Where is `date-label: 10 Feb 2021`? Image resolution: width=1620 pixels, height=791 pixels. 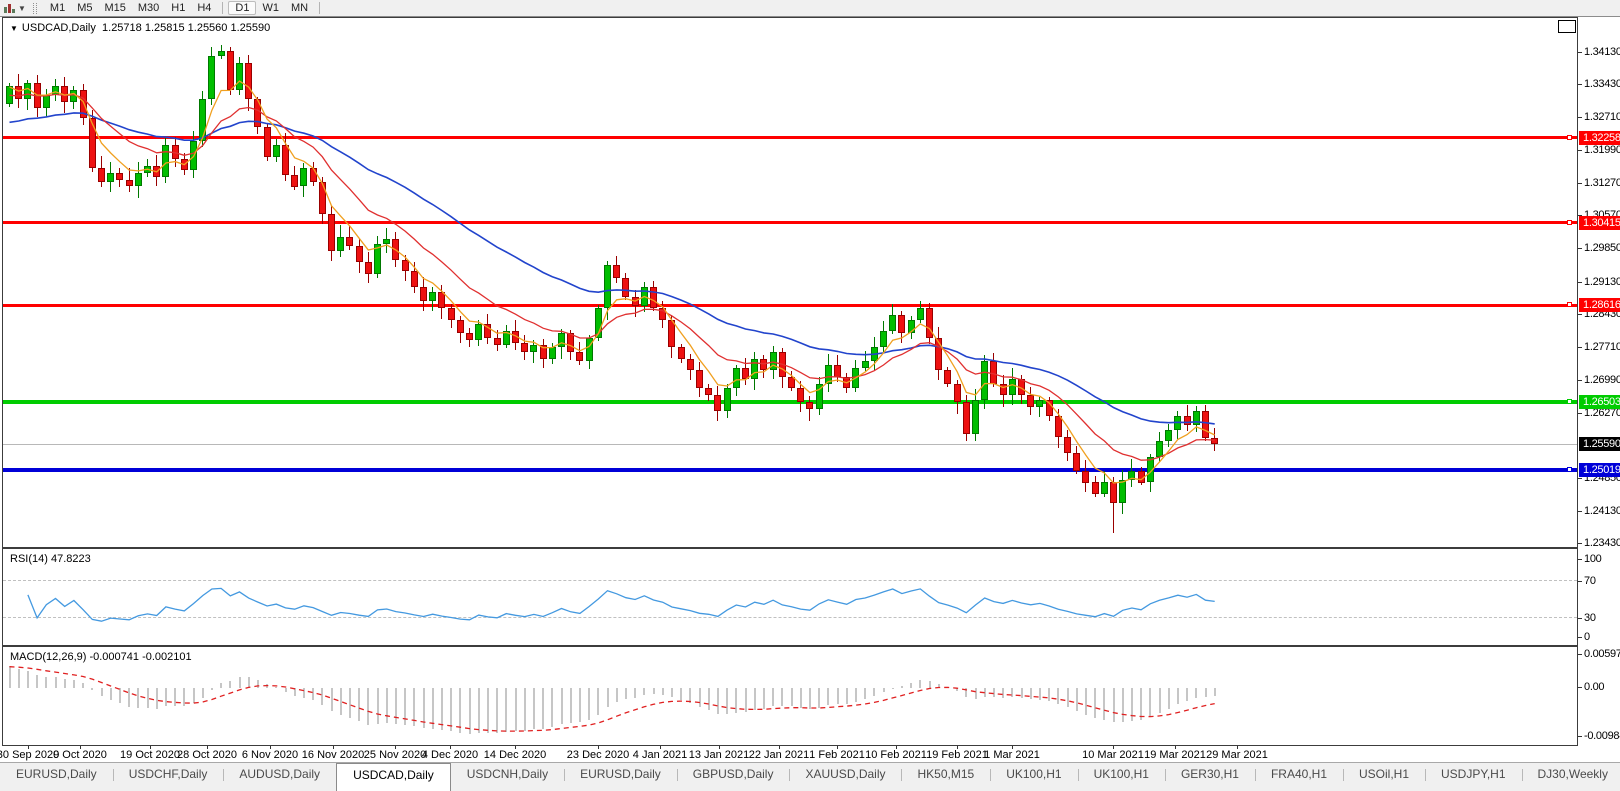
date-label: 10 Feb 2021 is located at coordinates (896, 755).